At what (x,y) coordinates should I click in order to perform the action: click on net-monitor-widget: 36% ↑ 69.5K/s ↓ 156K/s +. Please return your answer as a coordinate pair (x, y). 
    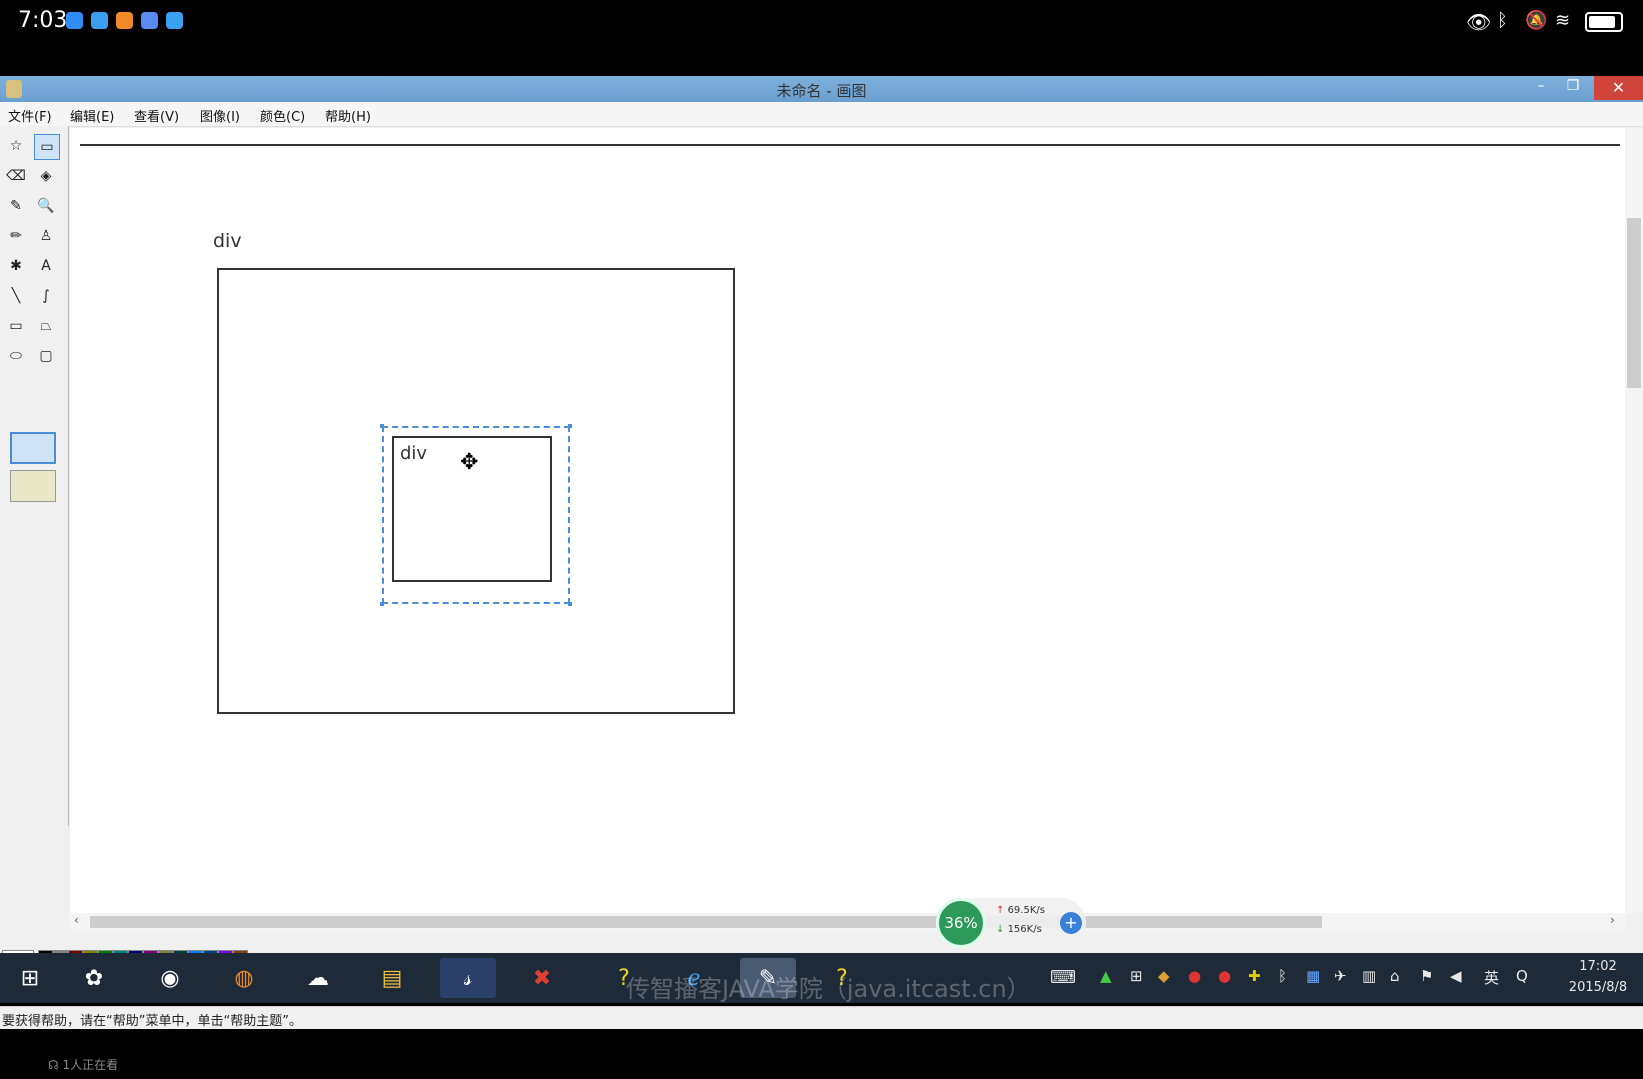
    Looking at the image, I should click on (1011, 923).